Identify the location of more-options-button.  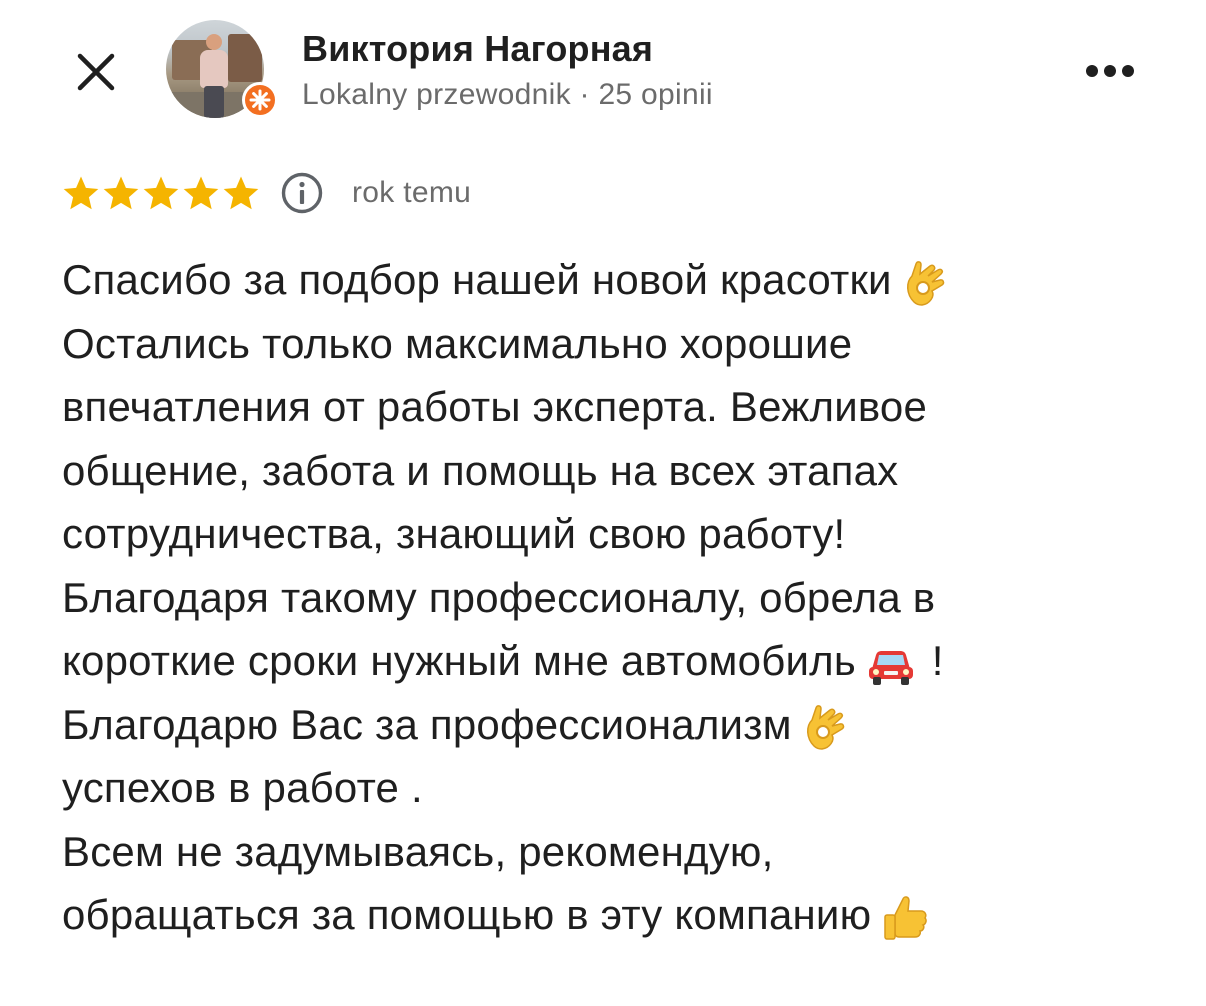
(1110, 71).